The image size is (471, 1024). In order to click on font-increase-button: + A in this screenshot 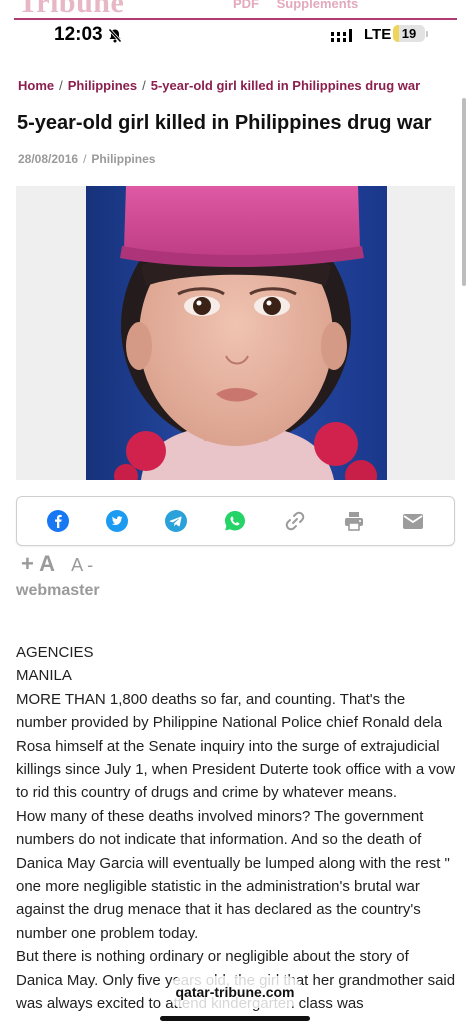, I will do `click(38, 564)`.